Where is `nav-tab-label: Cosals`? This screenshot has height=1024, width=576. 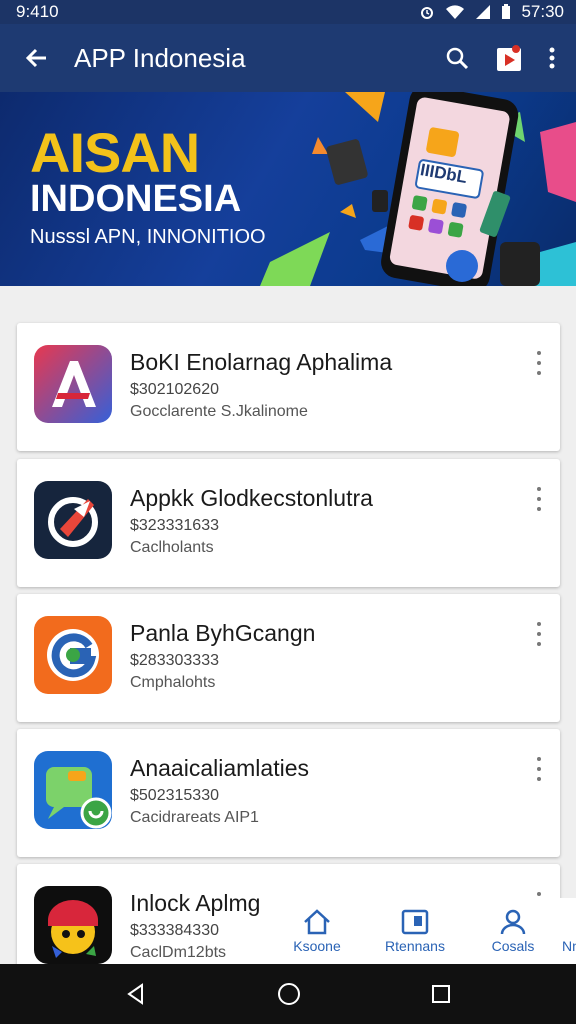
nav-tab-label: Cosals is located at coordinates (513, 946).